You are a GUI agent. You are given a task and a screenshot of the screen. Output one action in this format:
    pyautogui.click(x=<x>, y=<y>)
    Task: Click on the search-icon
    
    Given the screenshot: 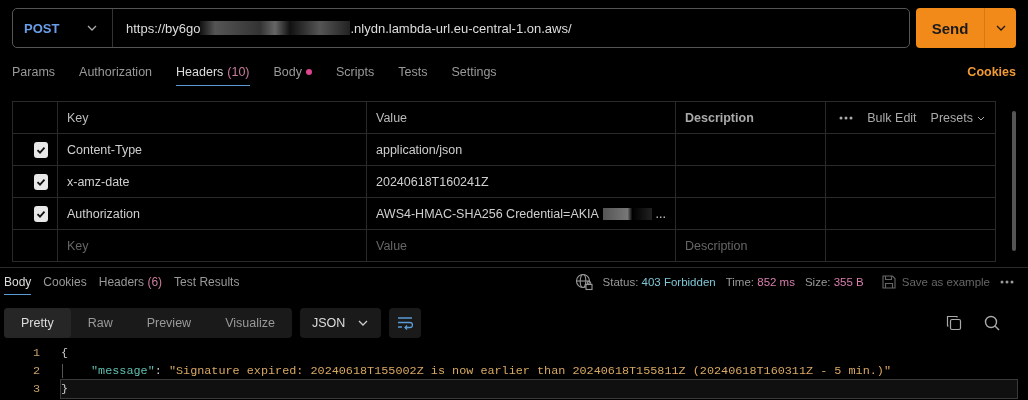 What is the action you would take?
    pyautogui.click(x=992, y=323)
    